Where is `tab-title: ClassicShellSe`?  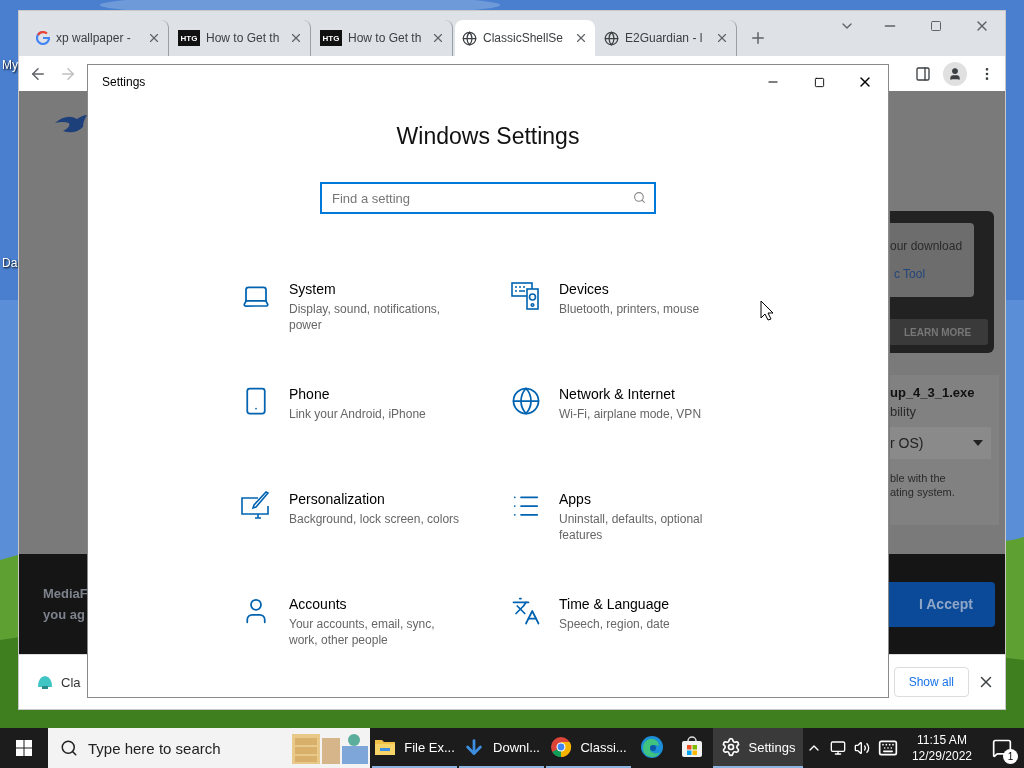
tab-title: ClassicShellSe is located at coordinates (523, 38).